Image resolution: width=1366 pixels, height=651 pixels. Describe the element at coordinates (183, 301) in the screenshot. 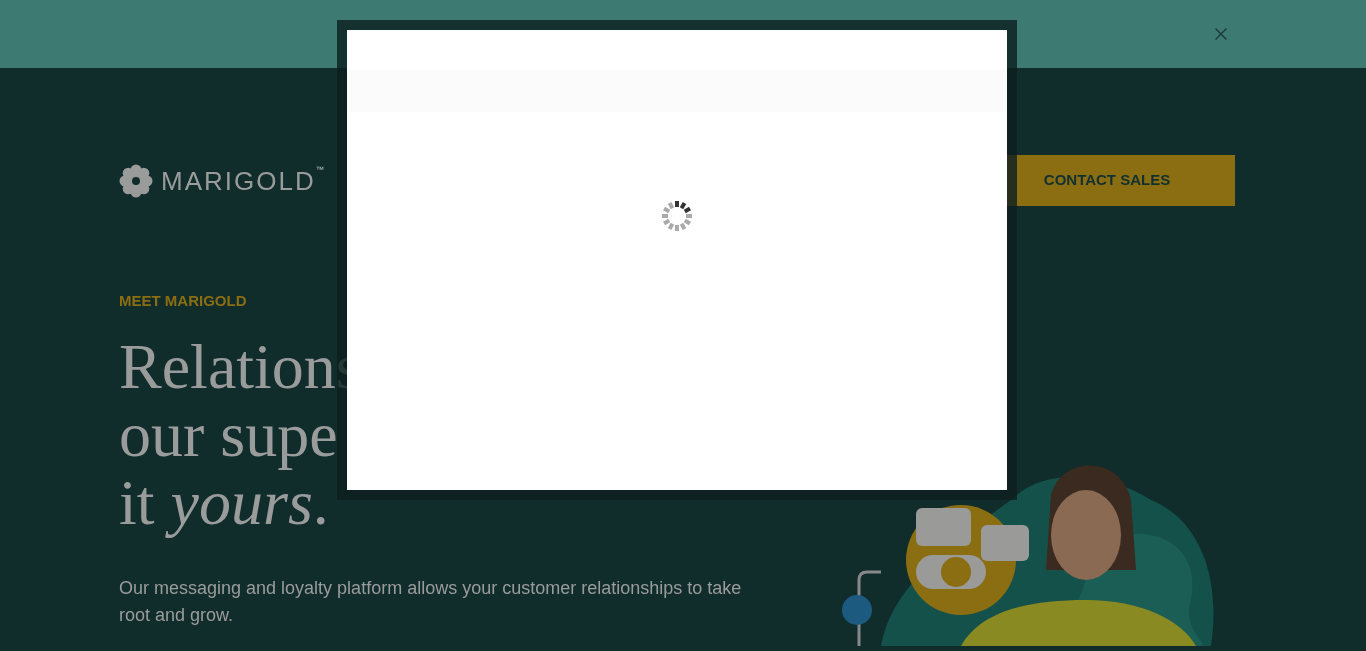

I see `eyebrow-label: MEET MARIGOLD` at that location.